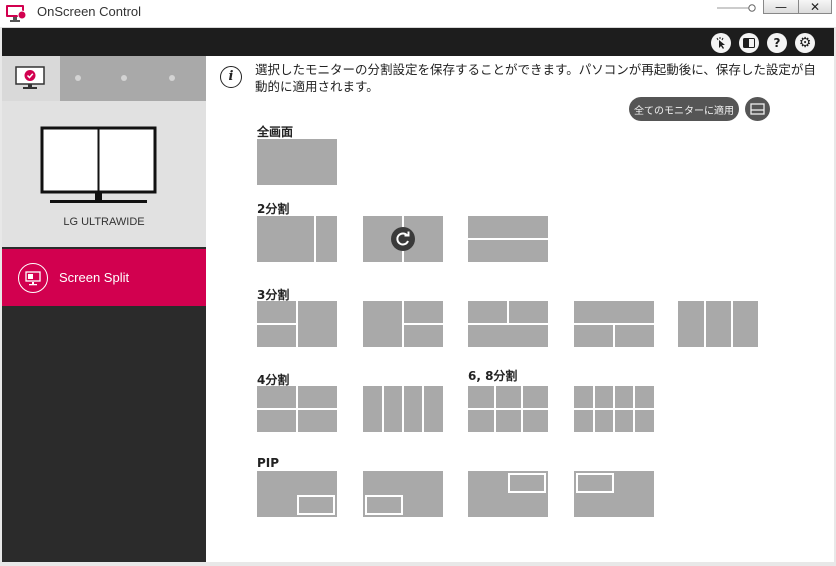 The image size is (836, 566). What do you see at coordinates (508, 324) in the screenshot?
I see `layout-split3-c` at bounding box center [508, 324].